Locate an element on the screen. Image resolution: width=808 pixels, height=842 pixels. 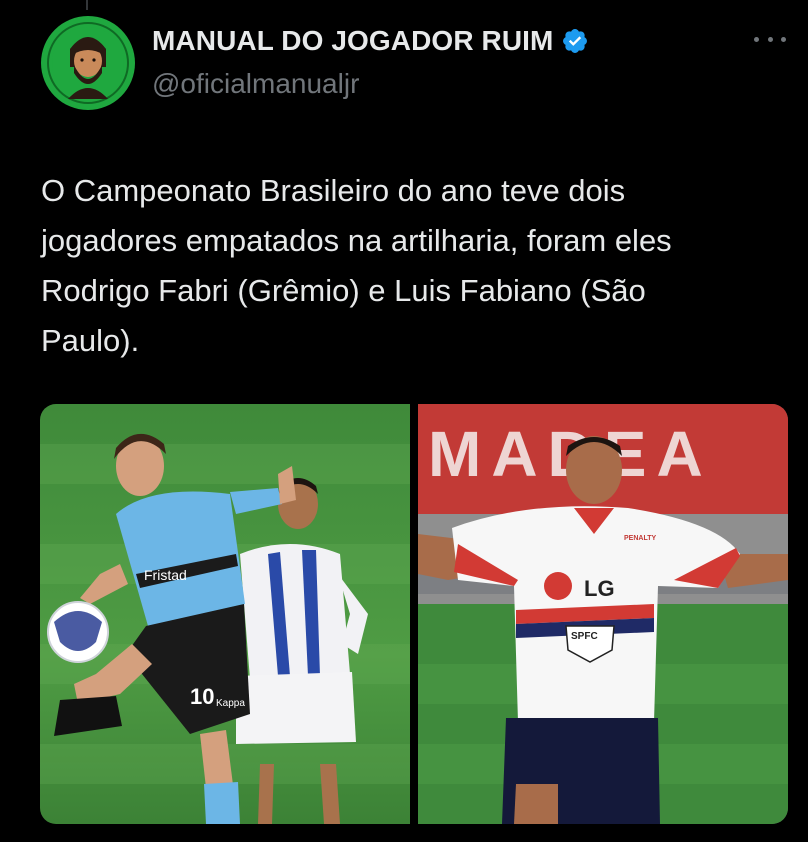
kit-brand-text: PENALTY is located at coordinates (640, 538).